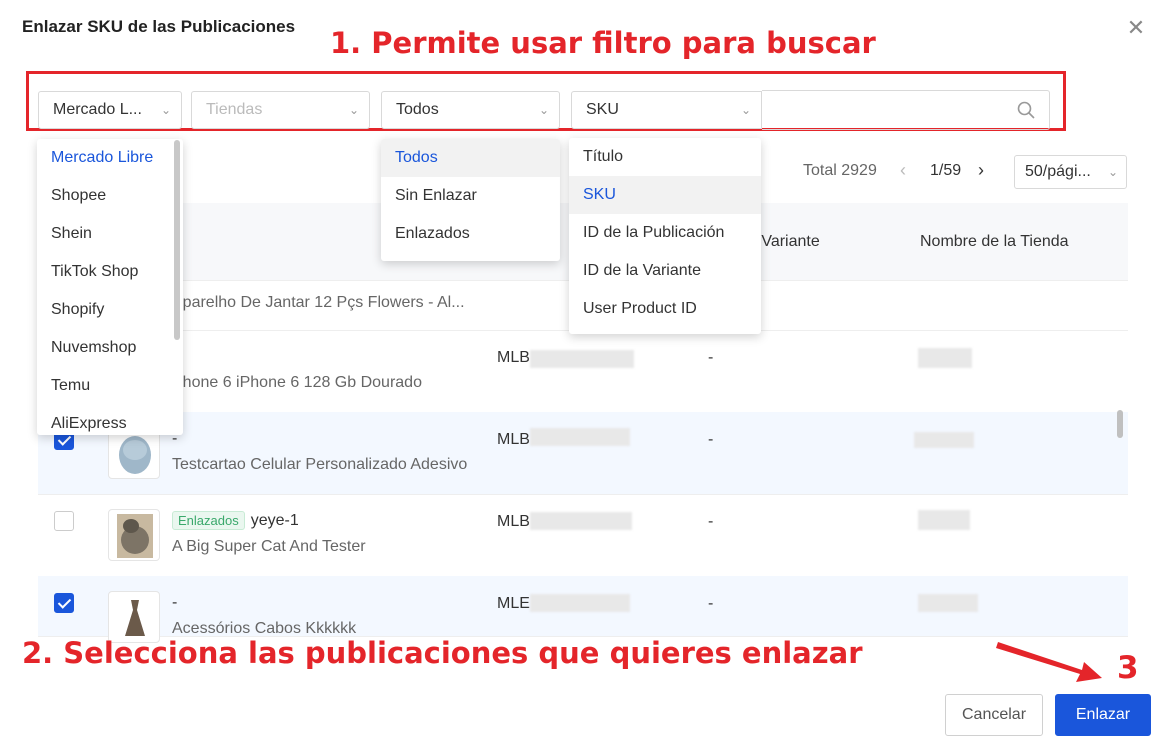 The image size is (1169, 751). I want to click on platform-select: Mercado L... ⌄, so click(110, 110).